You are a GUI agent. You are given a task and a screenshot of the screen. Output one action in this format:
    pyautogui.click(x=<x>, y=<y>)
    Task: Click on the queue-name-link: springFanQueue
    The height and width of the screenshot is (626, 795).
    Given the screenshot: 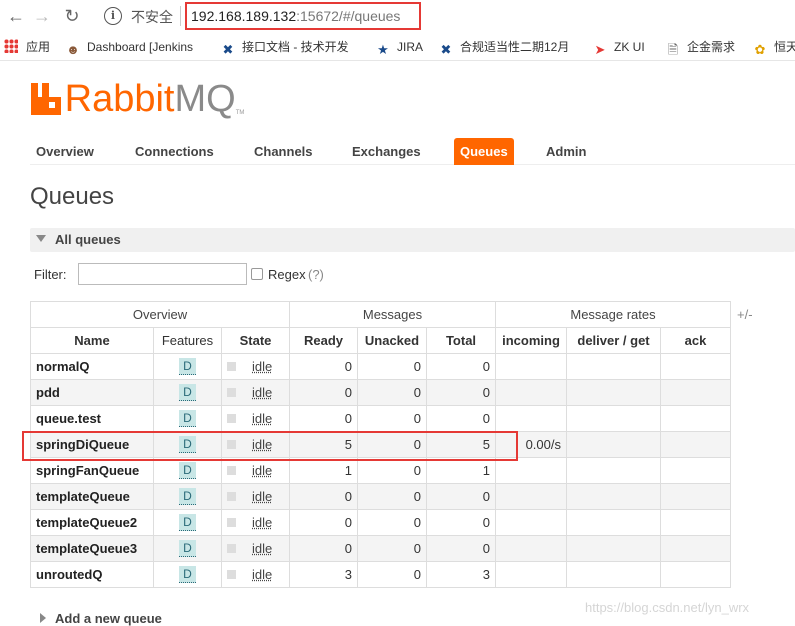 What is the action you would take?
    pyautogui.click(x=92, y=470)
    